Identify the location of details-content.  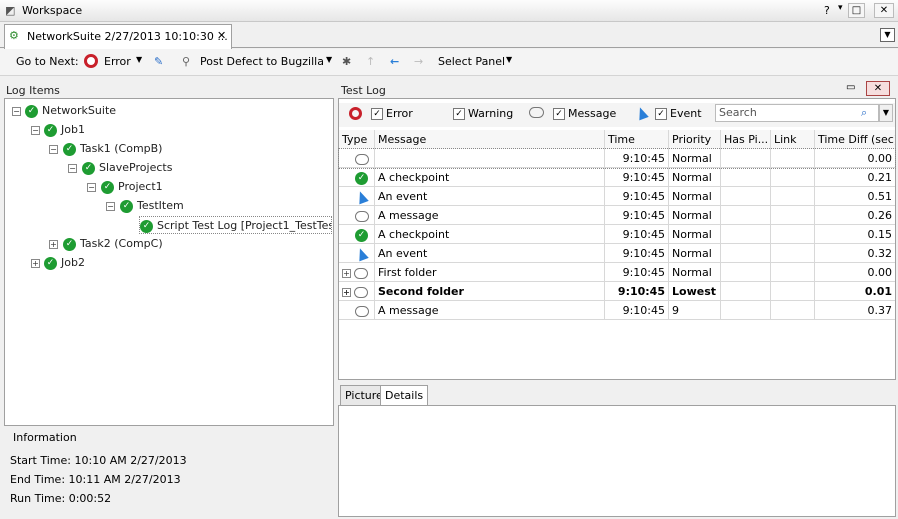
(617, 461).